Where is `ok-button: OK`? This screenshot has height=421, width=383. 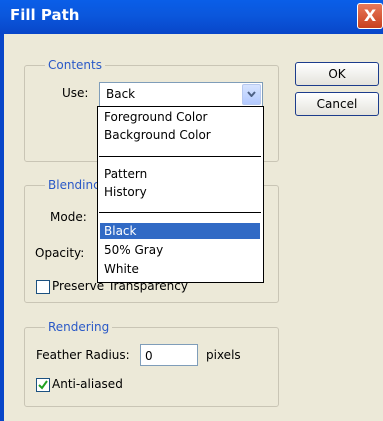
ok-button: OK is located at coordinates (337, 74).